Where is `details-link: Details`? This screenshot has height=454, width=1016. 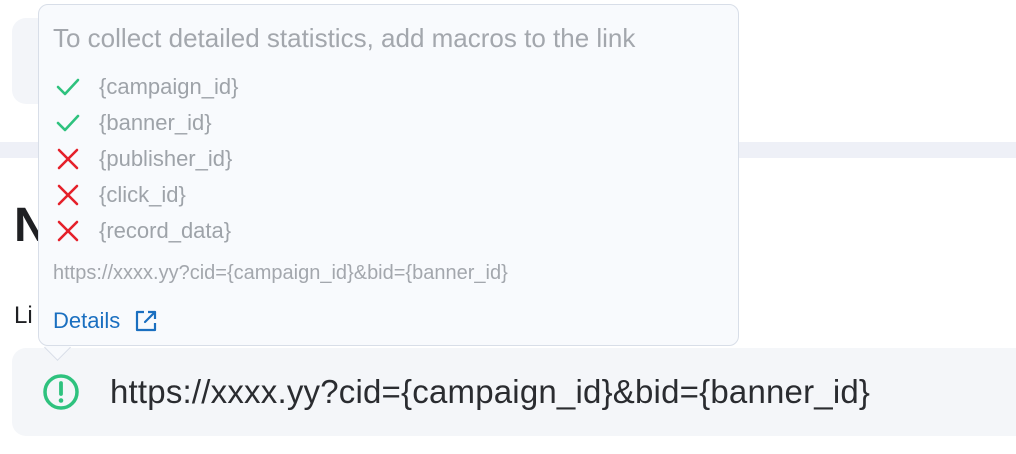
details-link: Details is located at coordinates (105, 321).